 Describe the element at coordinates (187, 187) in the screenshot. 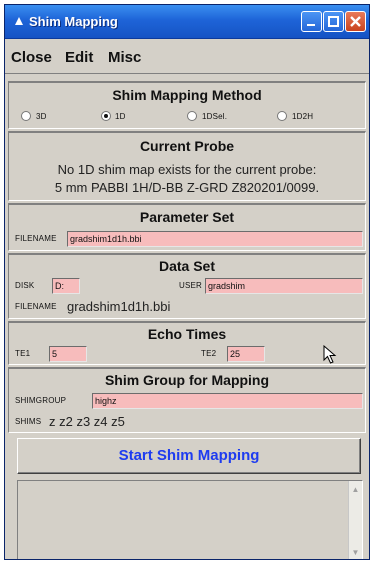

I see `probe-message-line2: 5 mm PABBI 1H/D-BB Z-GRD Z820201/0099.` at that location.